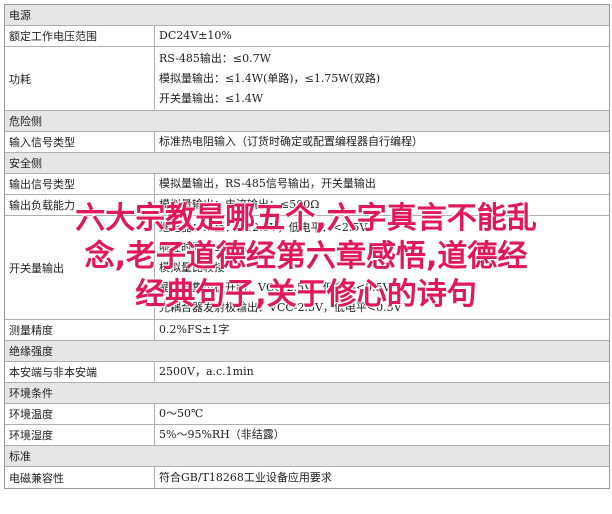 The height and width of the screenshot is (514, 612). I want to click on section-label: 安全侧, so click(25, 163).